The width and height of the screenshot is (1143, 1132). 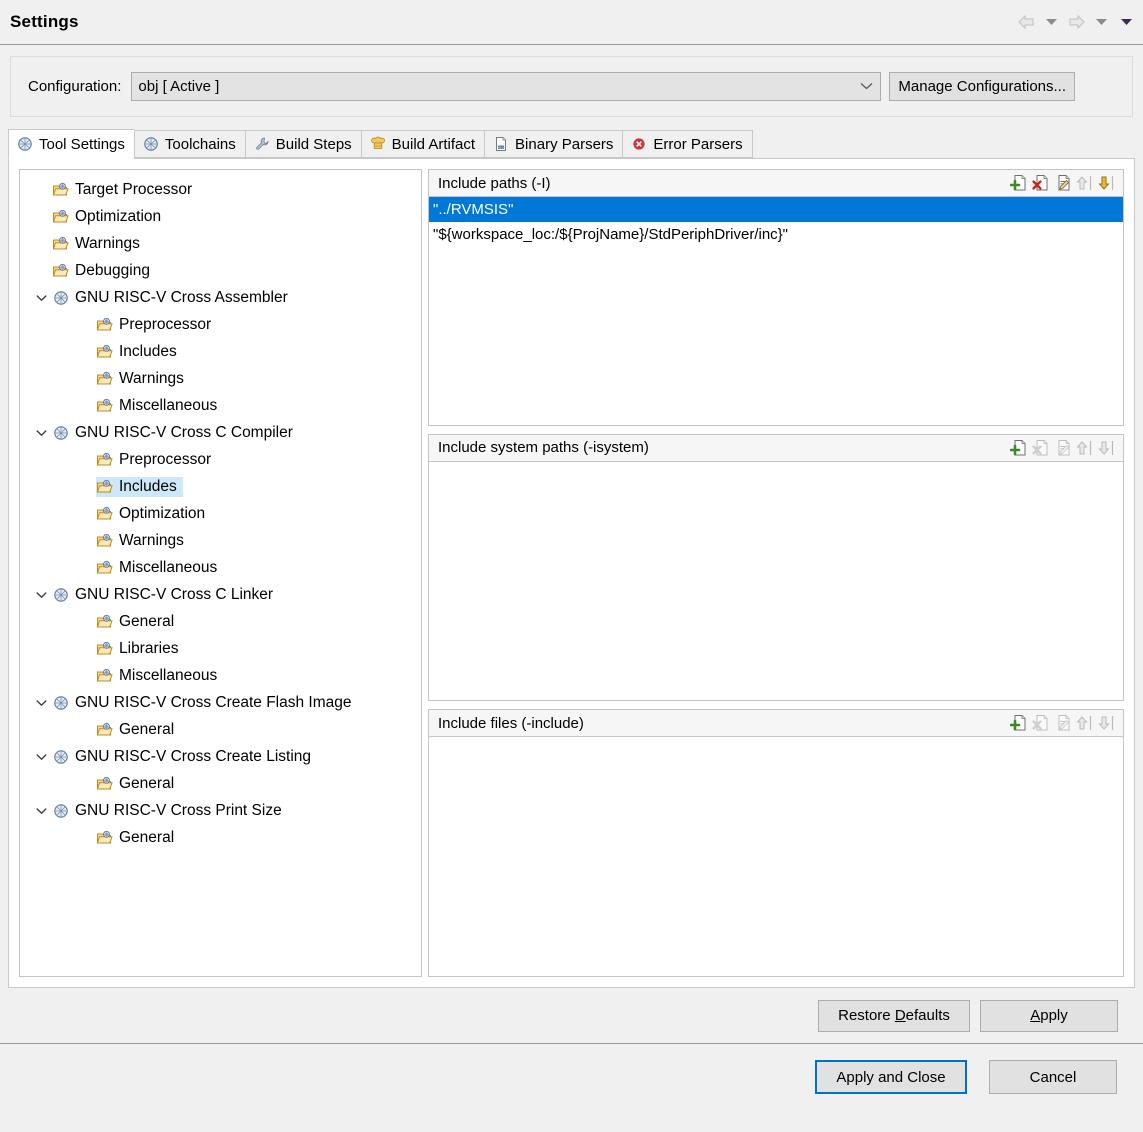 What do you see at coordinates (220, 594) in the screenshot?
I see `tree-item-gnu-risc-v-cross-c-linker: GNU RISC-V Cross C Linker` at bounding box center [220, 594].